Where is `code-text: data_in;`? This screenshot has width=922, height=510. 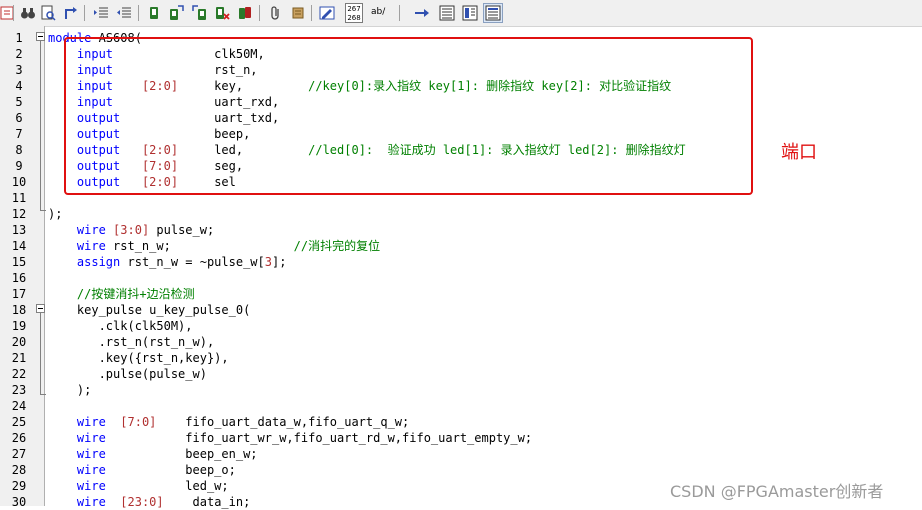
code-text: data_in; is located at coordinates (207, 502).